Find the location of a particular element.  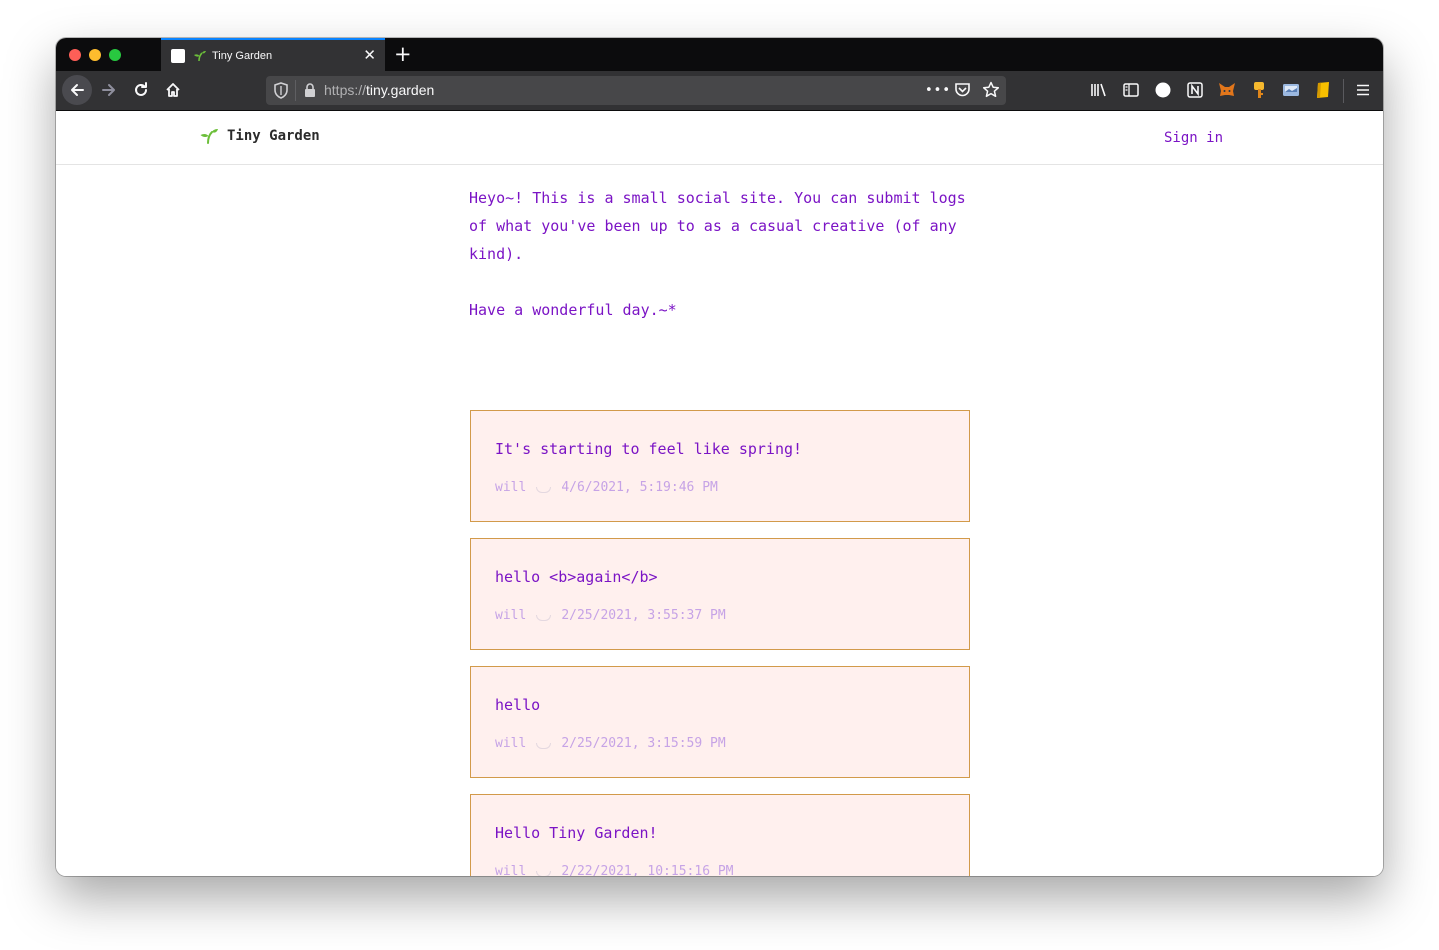

favicon-icon is located at coordinates (178, 55).